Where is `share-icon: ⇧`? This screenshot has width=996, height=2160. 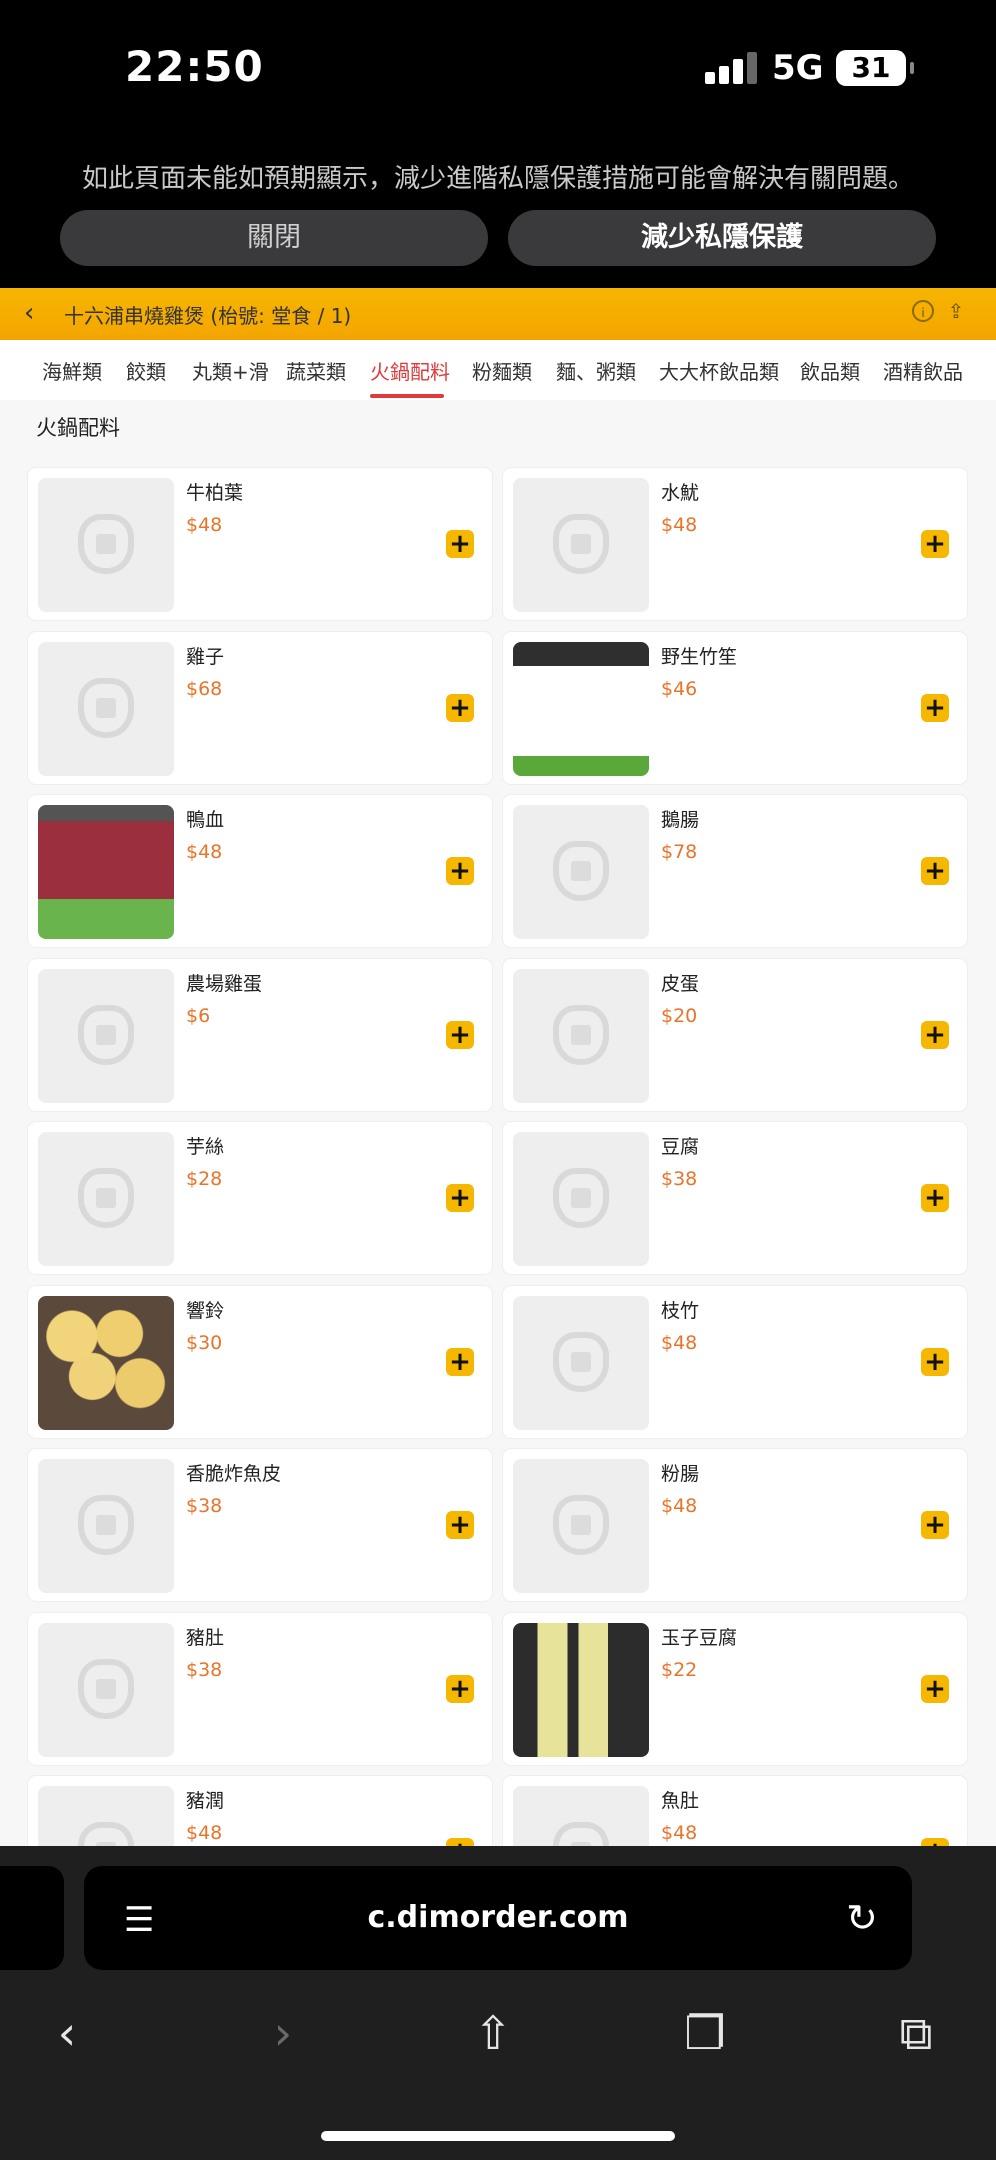
share-icon: ⇧ is located at coordinates (493, 2033).